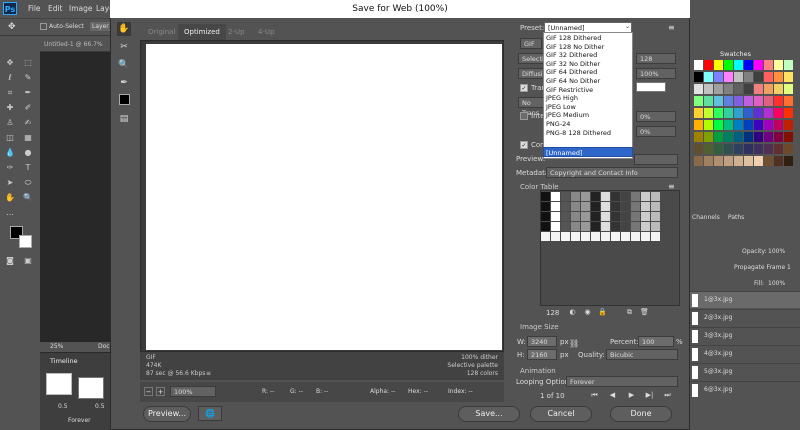 The image size is (800, 430). What do you see at coordinates (656, 58) in the screenshot?
I see `colors-select: 128` at bounding box center [656, 58].